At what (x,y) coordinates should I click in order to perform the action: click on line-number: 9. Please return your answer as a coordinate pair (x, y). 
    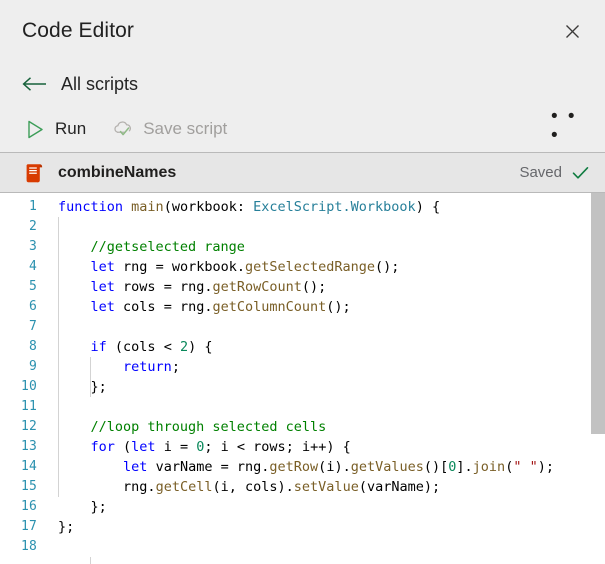
    Looking at the image, I should click on (32, 366).